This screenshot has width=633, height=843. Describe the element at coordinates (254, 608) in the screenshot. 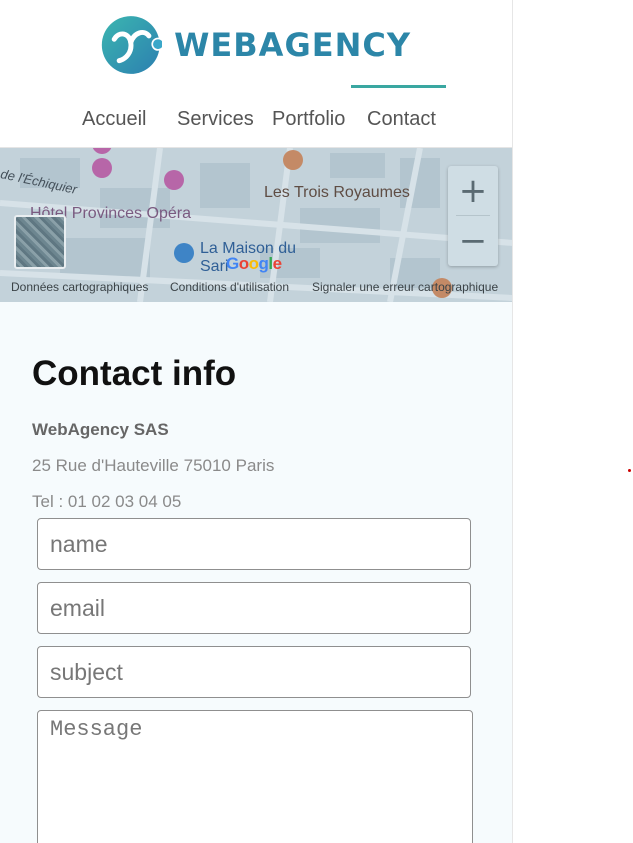

I see `email-input` at that location.